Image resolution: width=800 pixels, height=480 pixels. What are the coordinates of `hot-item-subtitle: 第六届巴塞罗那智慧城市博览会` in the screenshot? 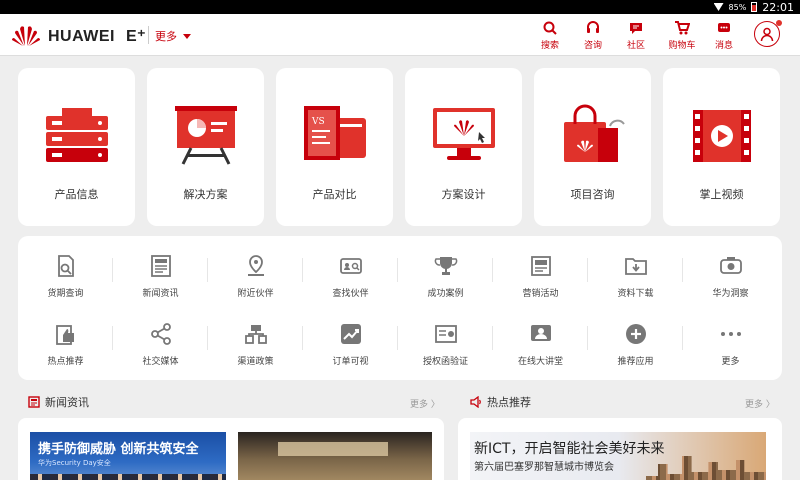 It's located at (544, 467).